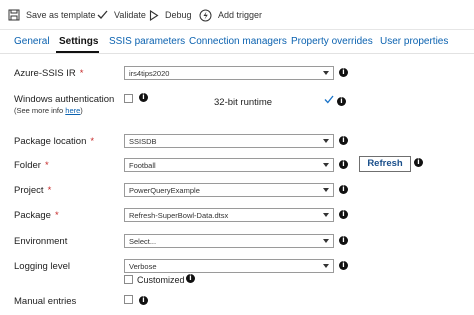 This screenshot has height=315, width=474. I want to click on folder-label: Folder *, so click(31, 165).